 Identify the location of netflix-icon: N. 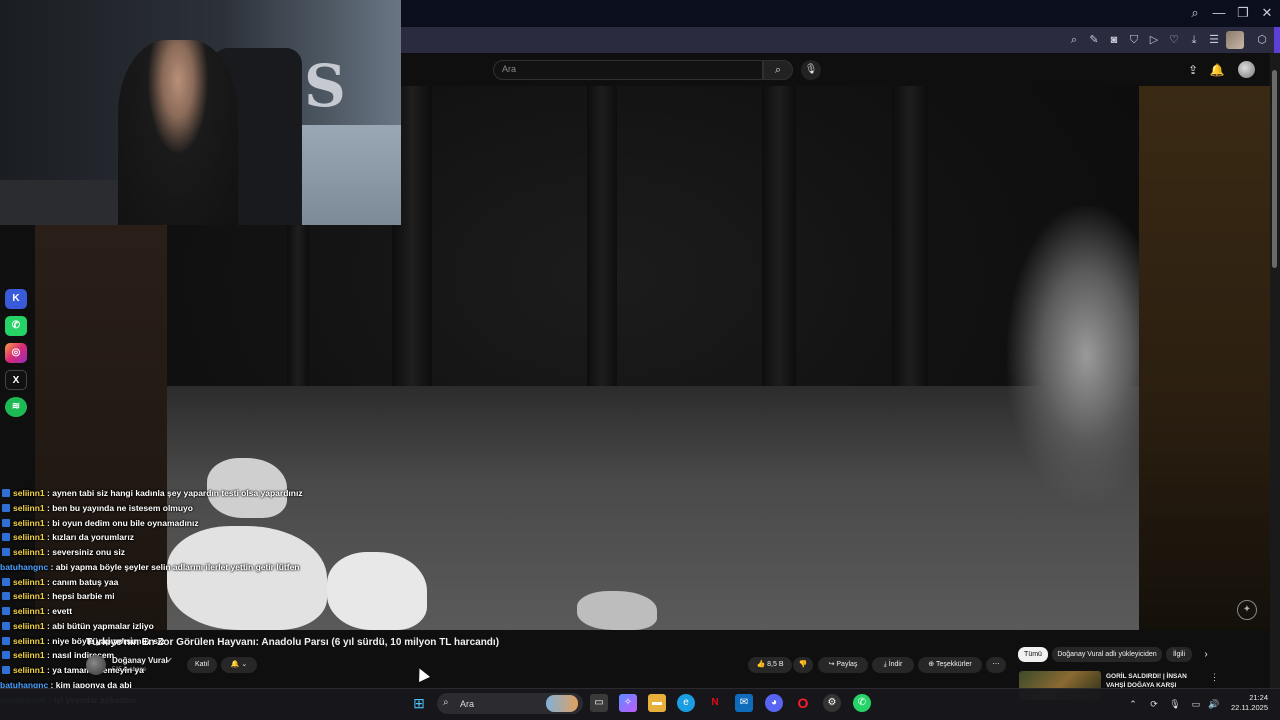
(715, 703).